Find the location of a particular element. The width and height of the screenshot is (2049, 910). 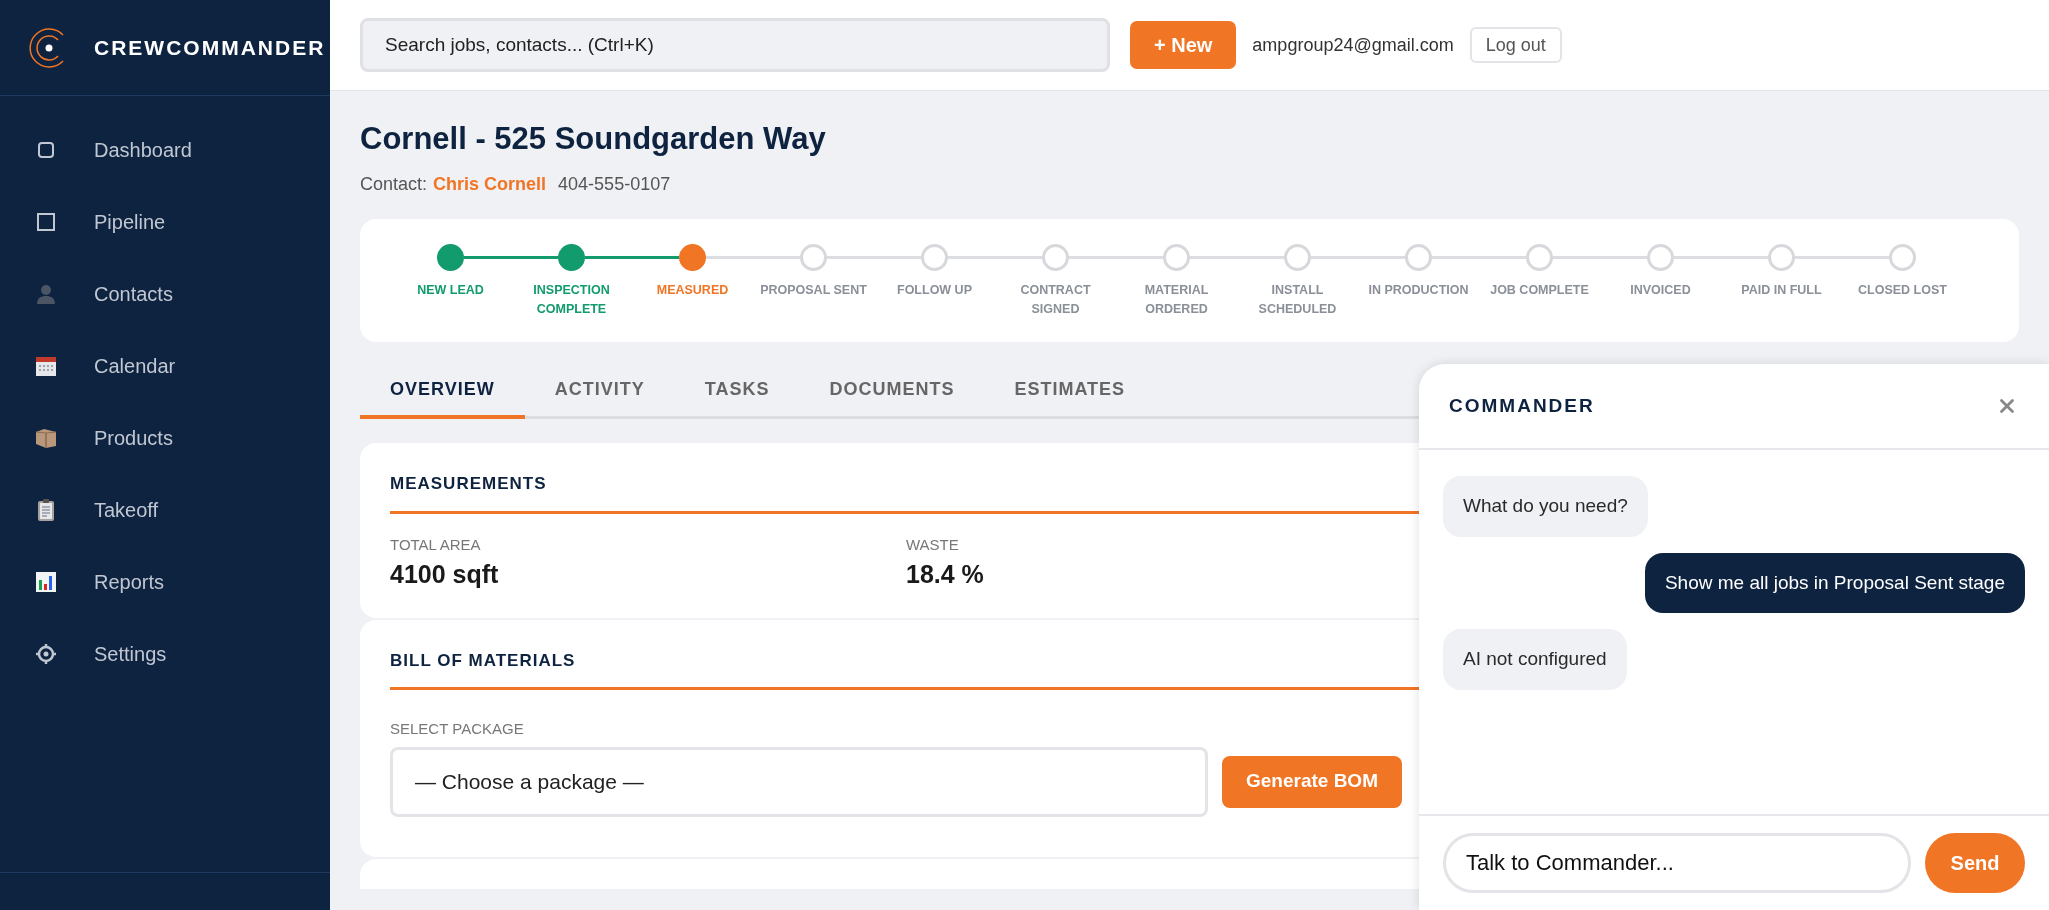

stage-label: JOB COMPLETE is located at coordinates (1539, 290).